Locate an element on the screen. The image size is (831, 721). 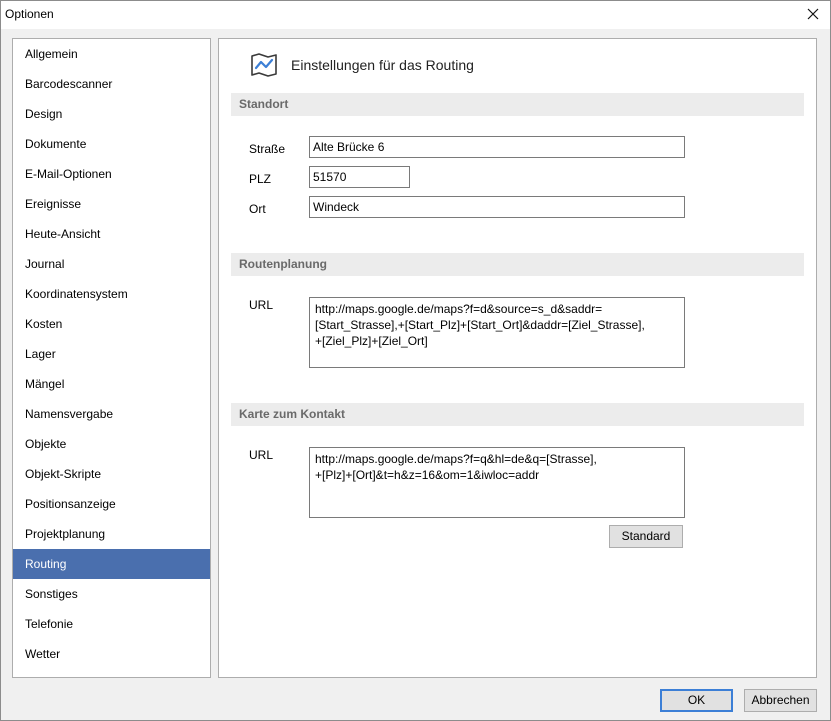
plz-input: 51570 is located at coordinates (359, 177).